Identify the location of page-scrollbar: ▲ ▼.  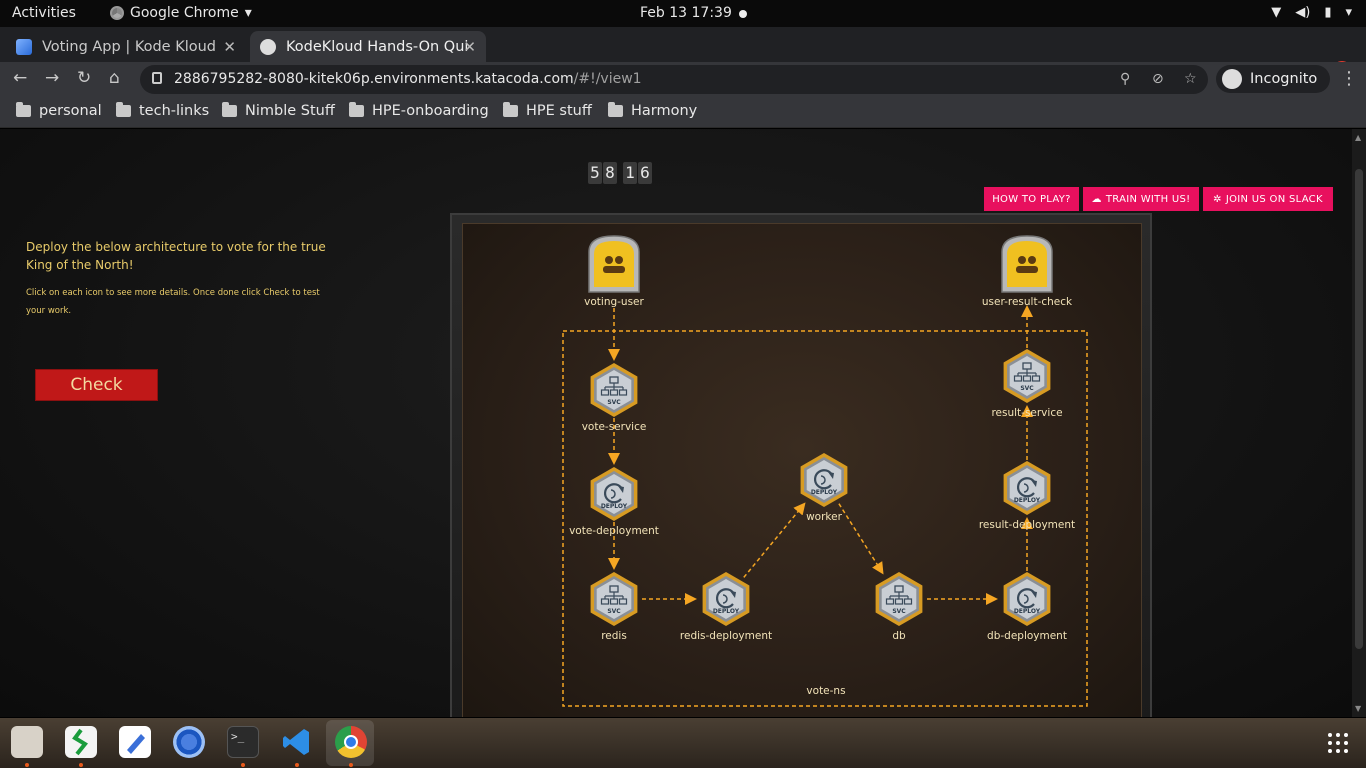
(1359, 423).